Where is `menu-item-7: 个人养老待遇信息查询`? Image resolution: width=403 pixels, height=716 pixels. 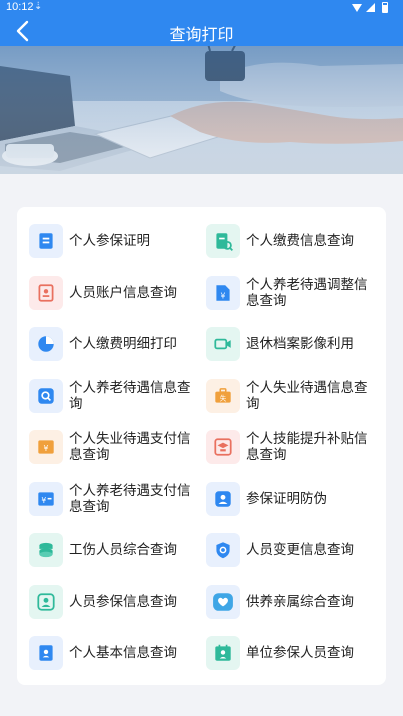 menu-item-7: 个人养老待遇信息查询 is located at coordinates (119, 396).